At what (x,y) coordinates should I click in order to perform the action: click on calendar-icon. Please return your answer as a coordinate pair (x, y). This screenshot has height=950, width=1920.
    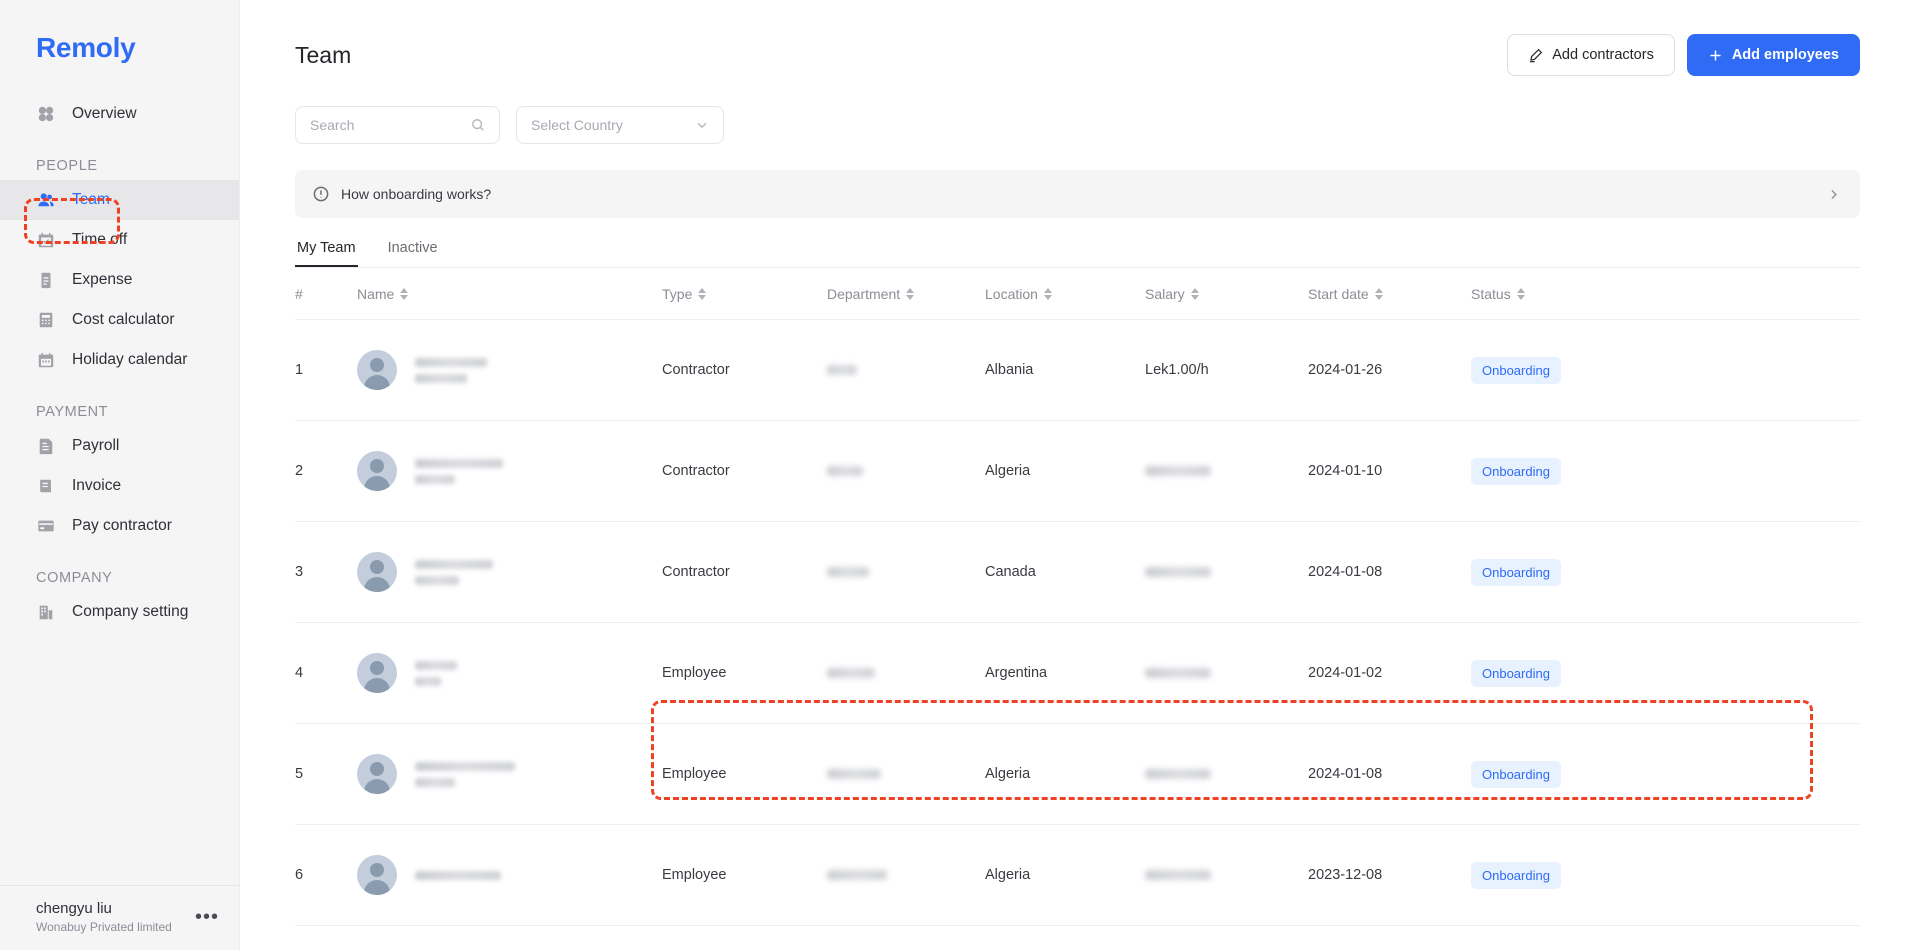
    Looking at the image, I should click on (46, 360).